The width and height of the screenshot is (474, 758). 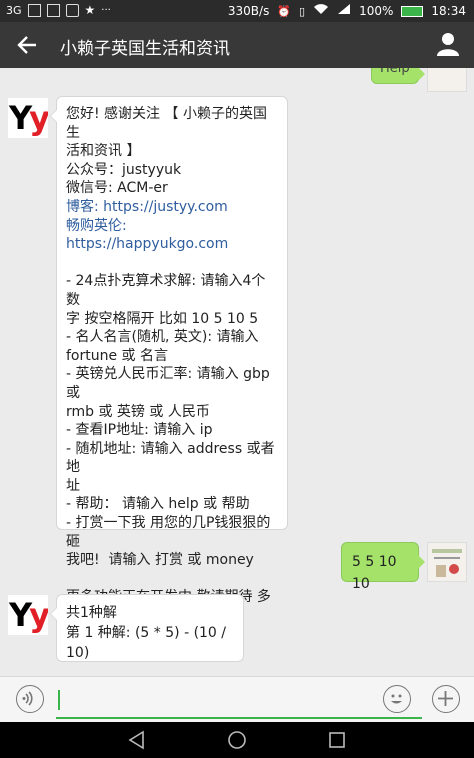 I want to click on alarm-icon: ⏰, so click(x=284, y=11).